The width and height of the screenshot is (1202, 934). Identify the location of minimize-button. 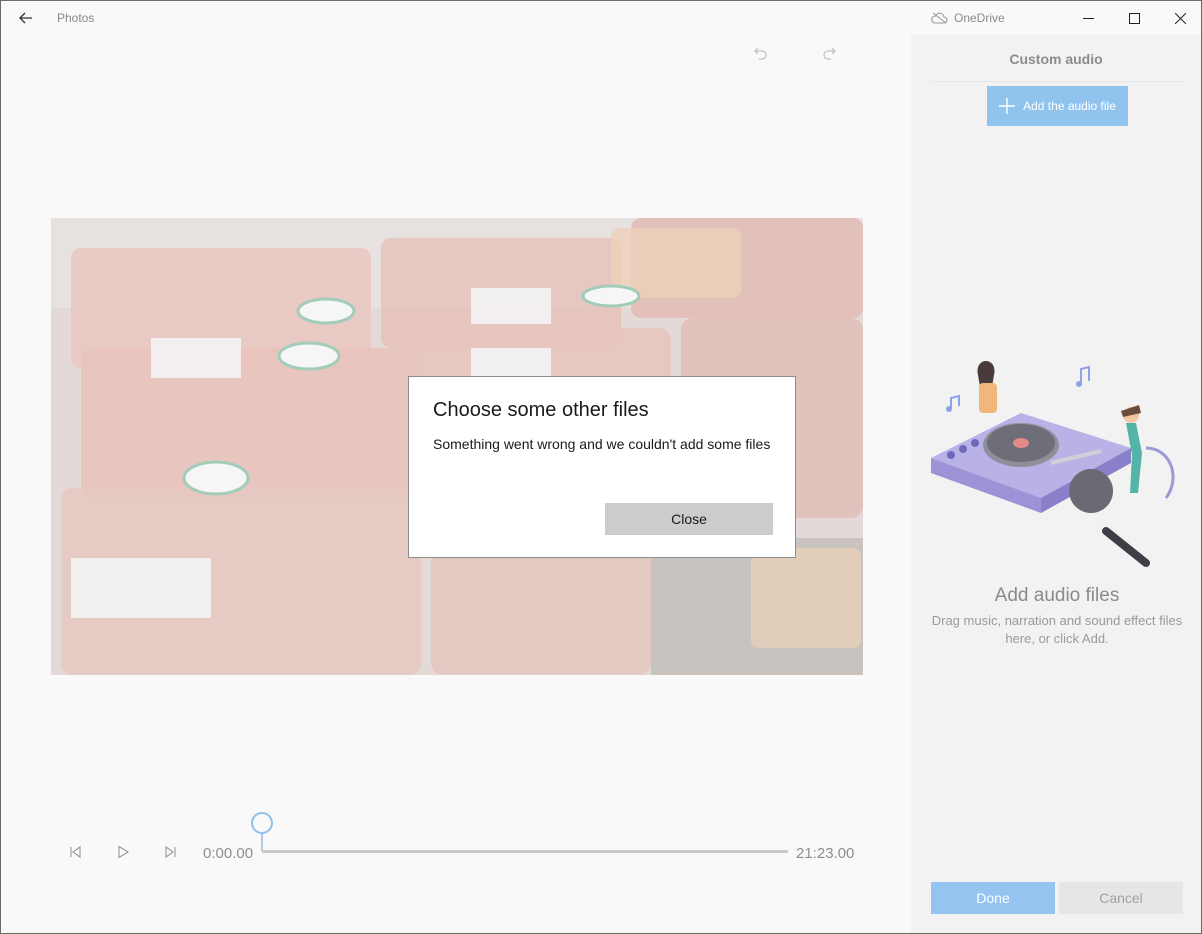
(1088, 18).